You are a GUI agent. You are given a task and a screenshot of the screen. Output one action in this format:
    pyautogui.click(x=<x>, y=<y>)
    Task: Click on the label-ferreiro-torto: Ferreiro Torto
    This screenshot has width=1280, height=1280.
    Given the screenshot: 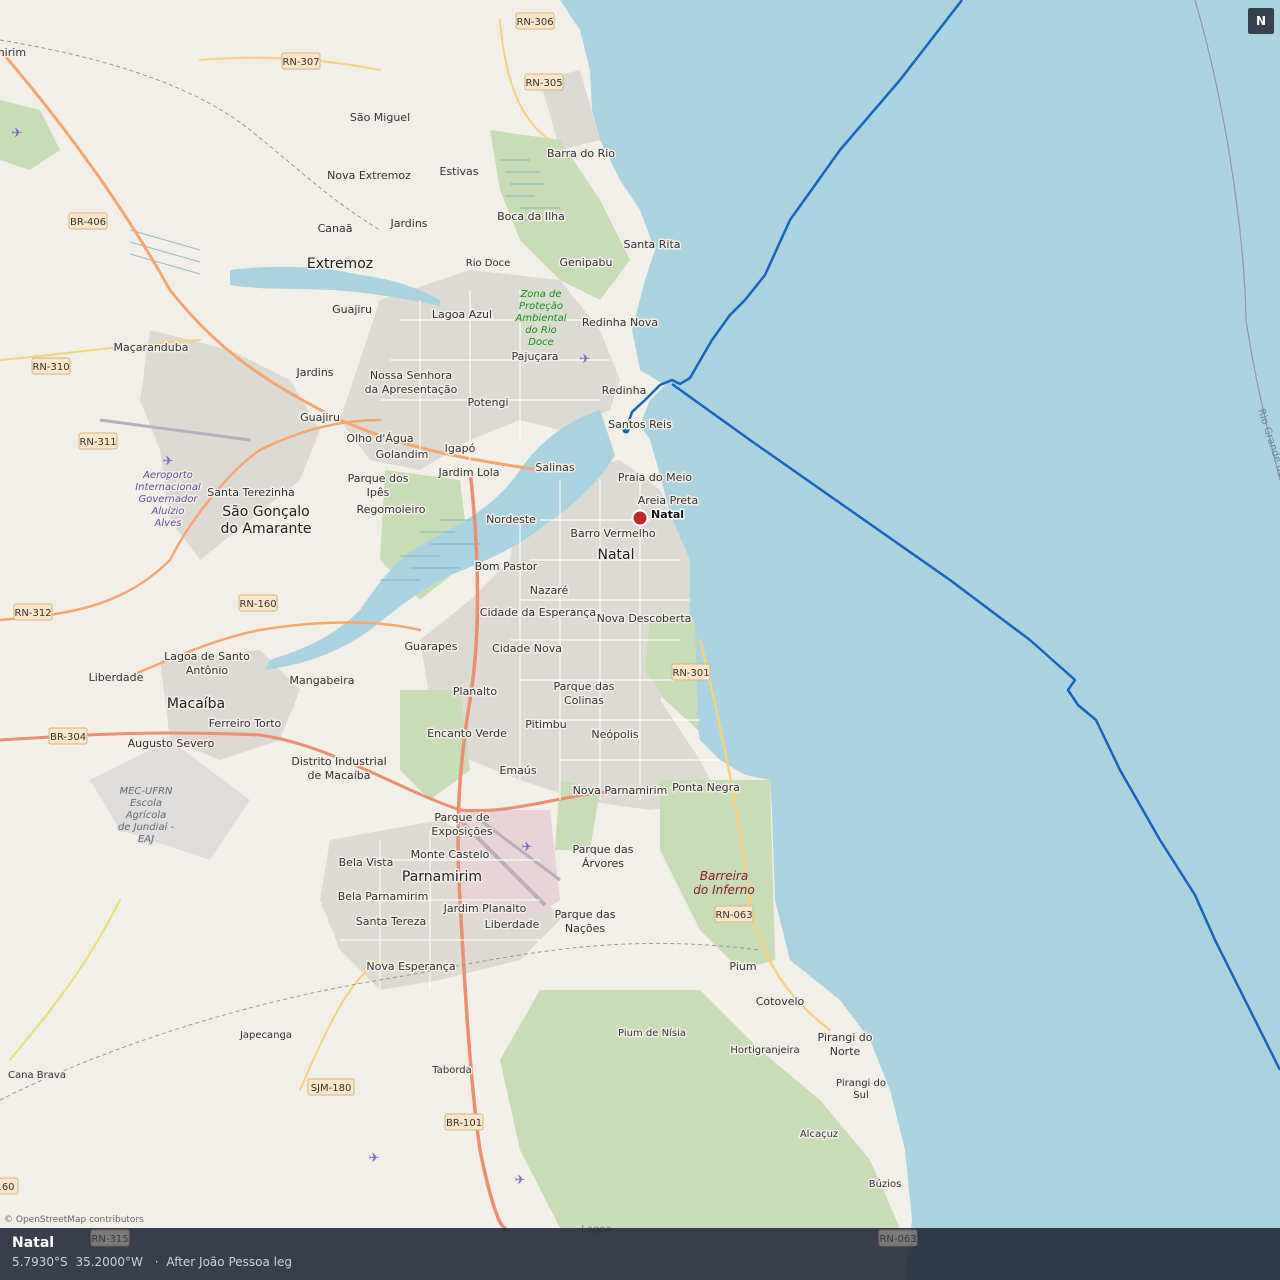 What is the action you would take?
    pyautogui.click(x=245, y=723)
    